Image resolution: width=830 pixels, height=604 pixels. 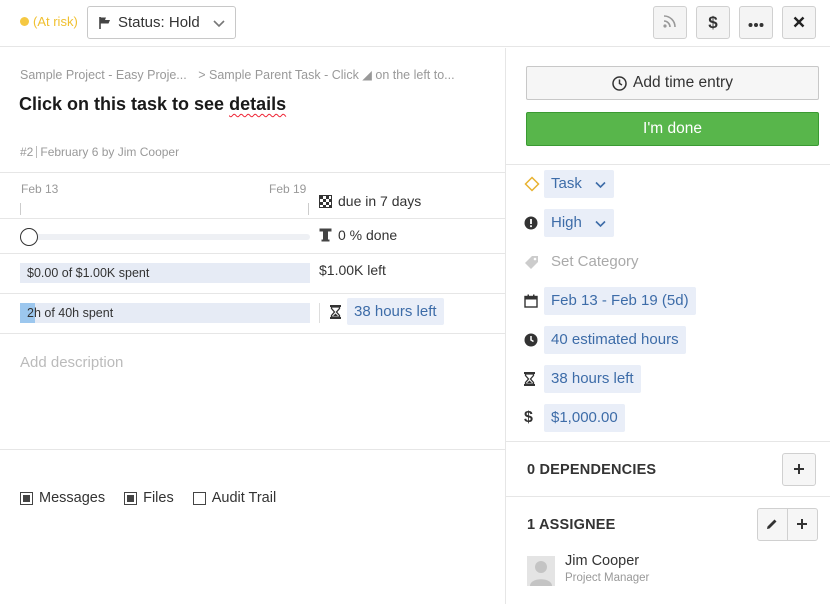 What do you see at coordinates (672, 129) in the screenshot?
I see `im-done-button: I'm done` at bounding box center [672, 129].